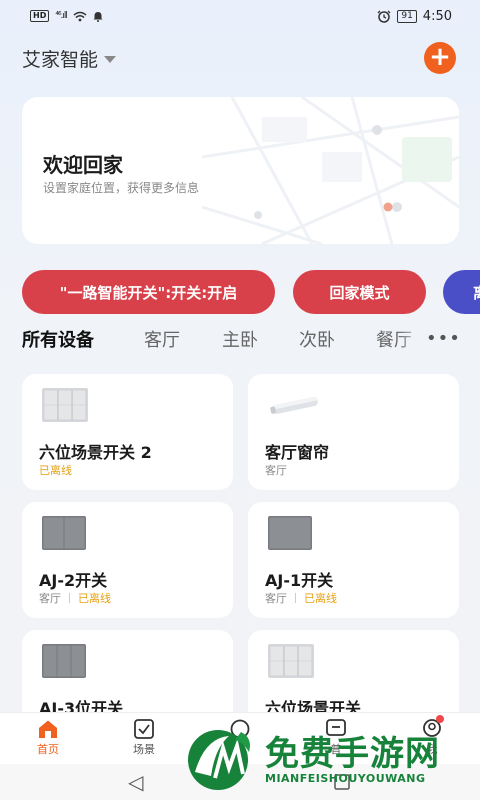  I want to click on nav-scenes: 场景, so click(144, 738).